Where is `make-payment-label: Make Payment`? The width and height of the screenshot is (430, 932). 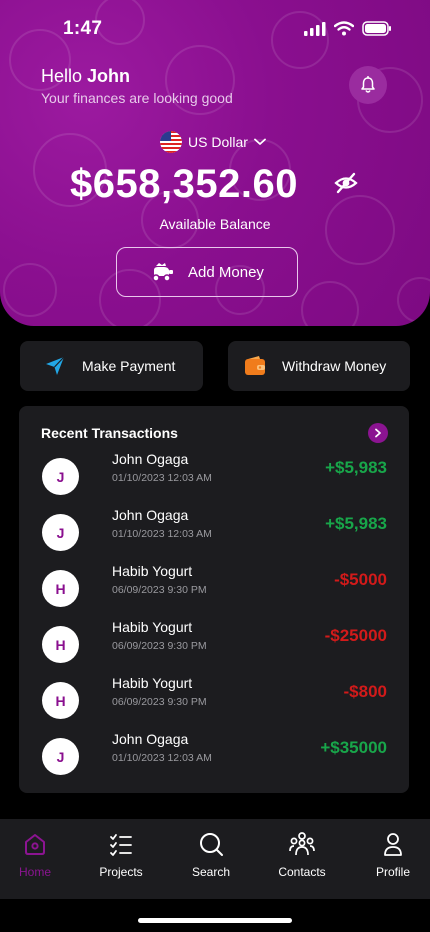
make-payment-label: Make Payment is located at coordinates (129, 366).